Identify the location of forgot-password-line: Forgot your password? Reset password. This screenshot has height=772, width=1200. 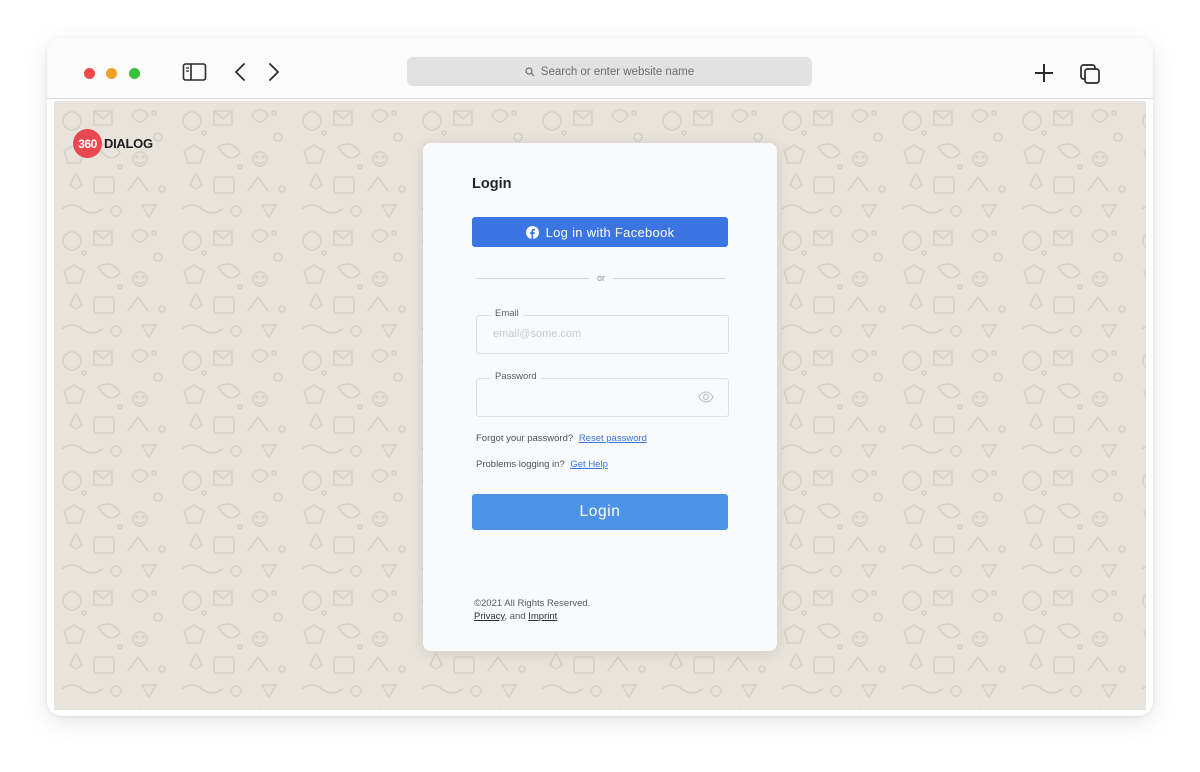
(561, 438).